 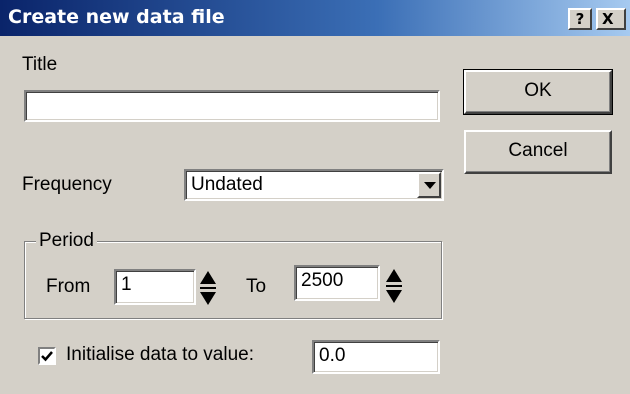 I want to click on title-input, so click(x=232, y=106).